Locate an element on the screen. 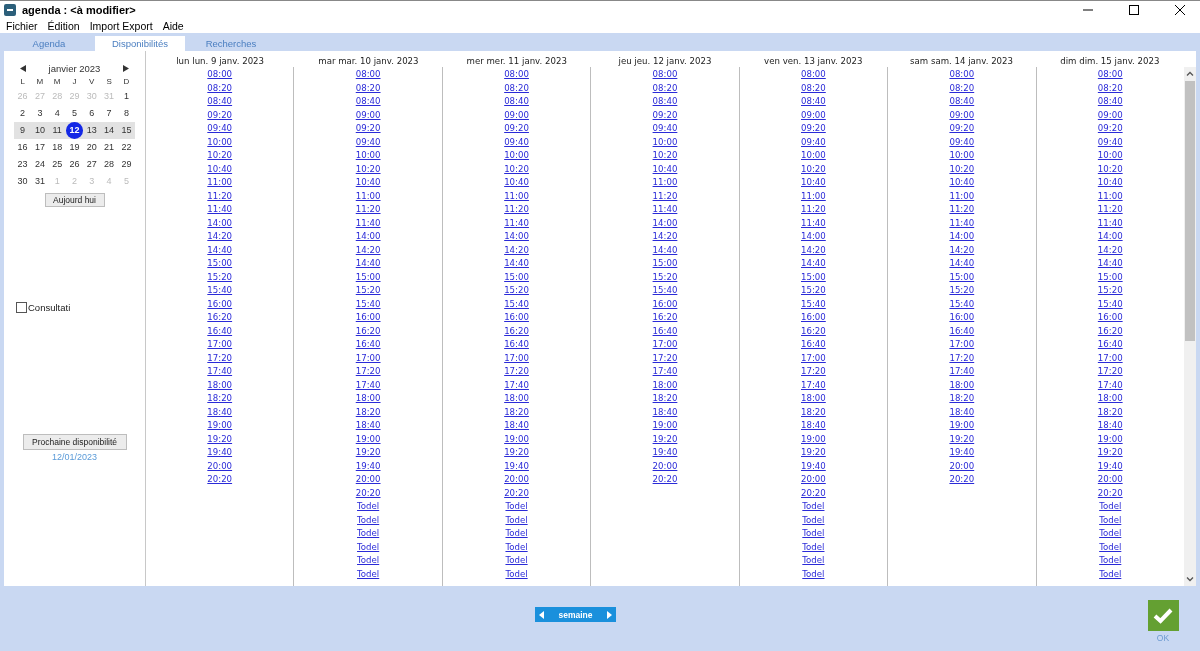 Image resolution: width=1200 pixels, height=651 pixels. next-month-icon is located at coordinates (126, 68).